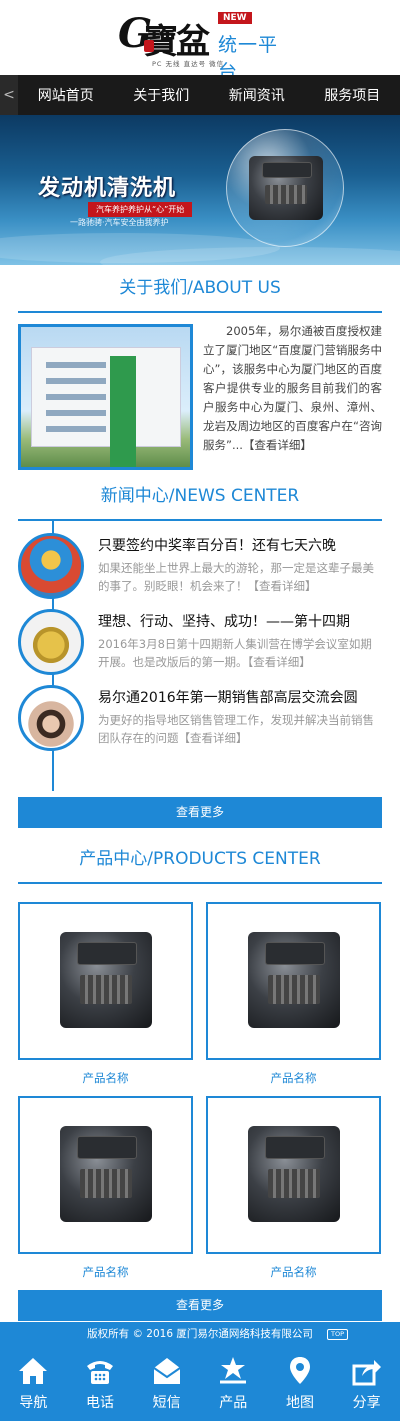 The height and width of the screenshot is (1421, 400). I want to click on about-building-image, so click(105, 397).